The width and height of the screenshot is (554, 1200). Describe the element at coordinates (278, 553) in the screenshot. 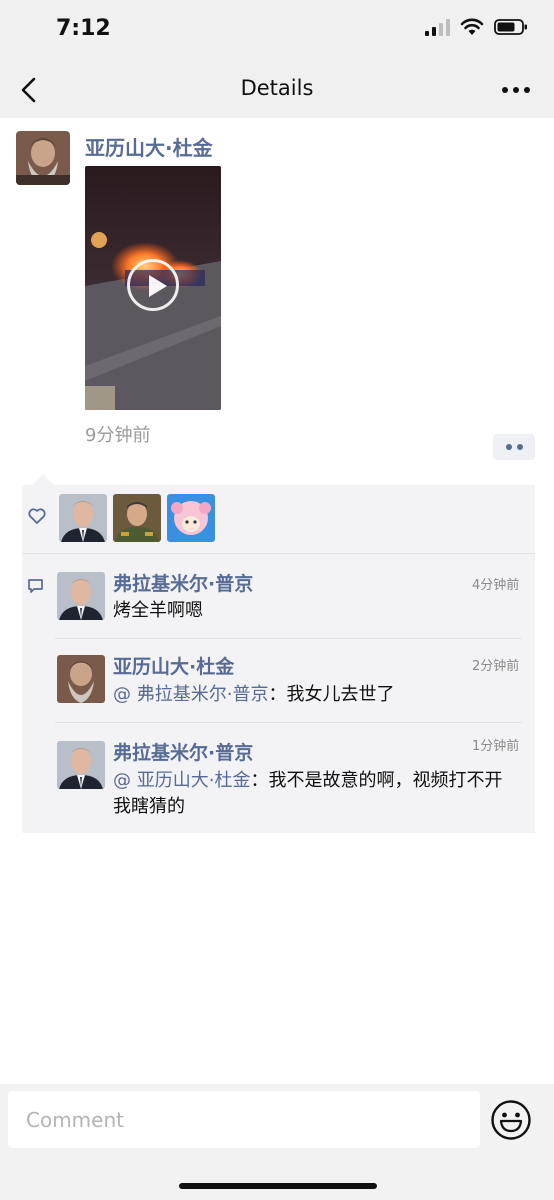

I see `likes-divider` at that location.